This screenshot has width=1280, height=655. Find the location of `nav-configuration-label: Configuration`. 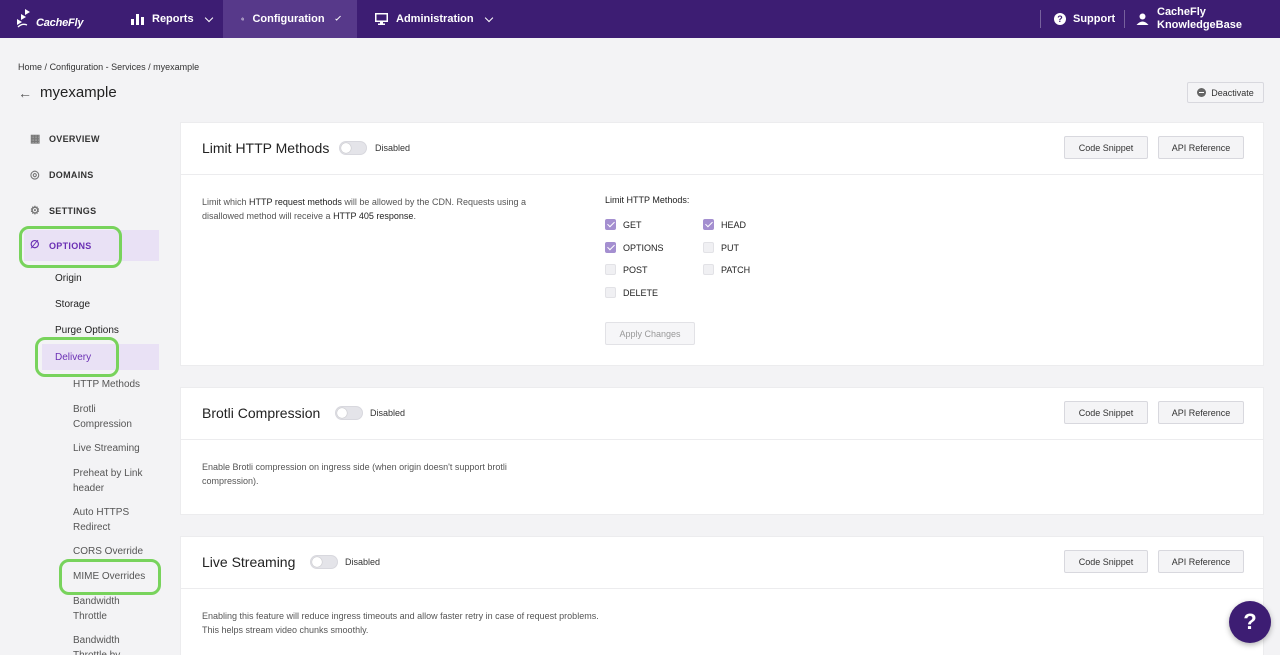

nav-configuration-label: Configuration is located at coordinates (288, 19).